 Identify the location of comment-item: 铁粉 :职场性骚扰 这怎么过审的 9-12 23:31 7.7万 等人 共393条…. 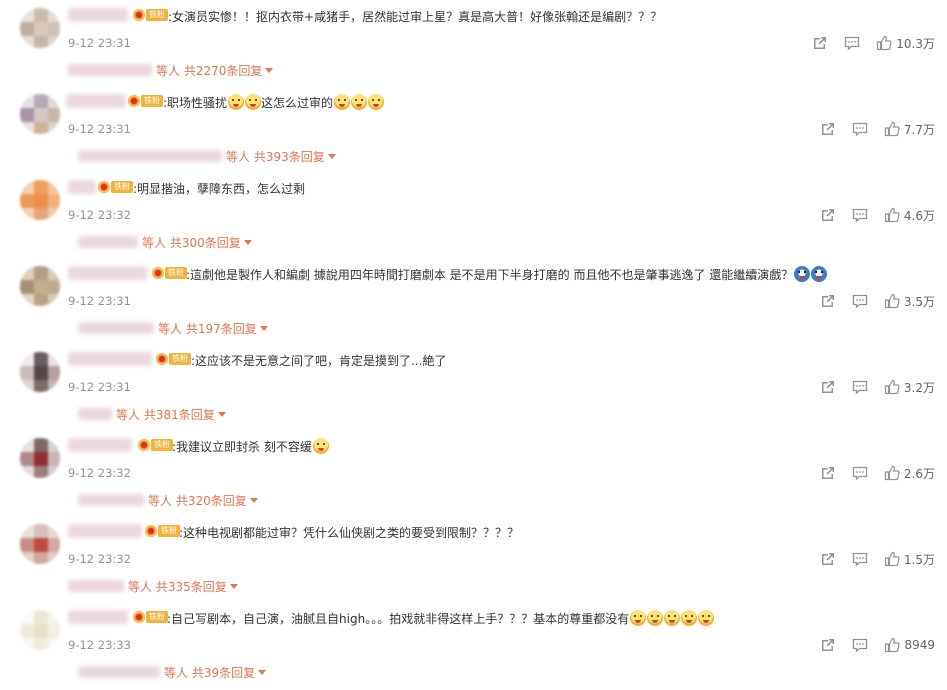
(473, 129).